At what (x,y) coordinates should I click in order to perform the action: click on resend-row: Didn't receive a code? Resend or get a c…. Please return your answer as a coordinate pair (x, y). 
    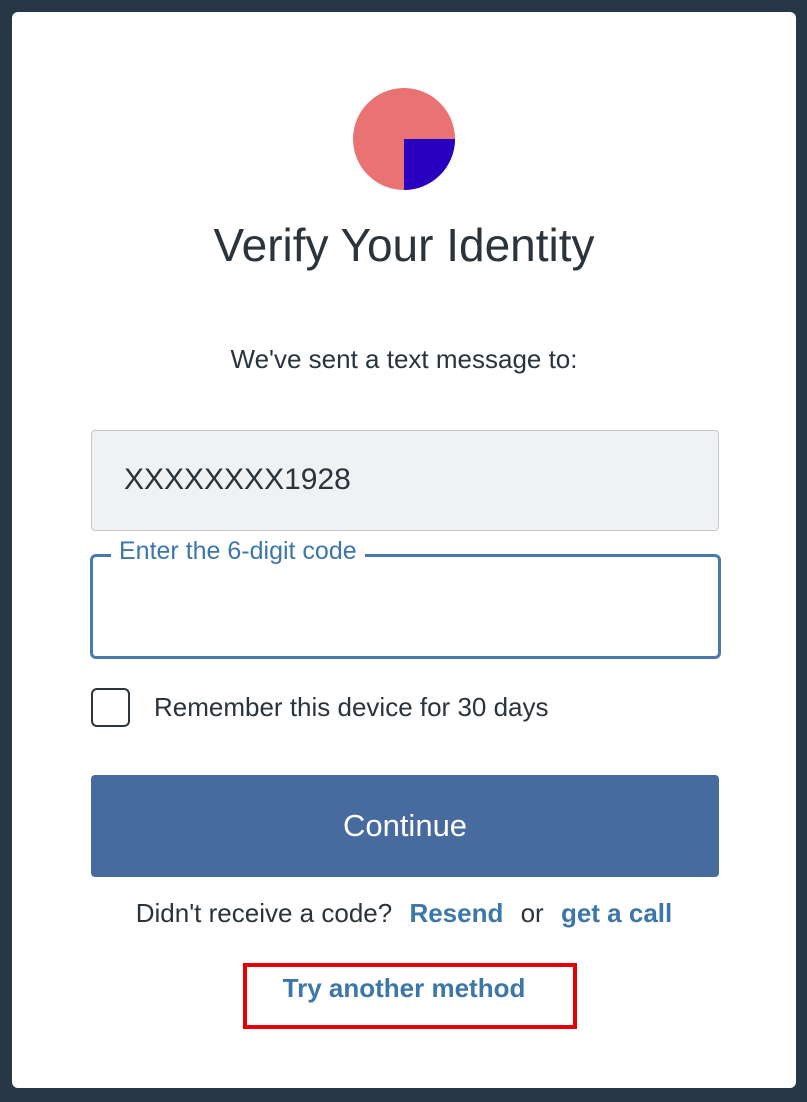
    Looking at the image, I should click on (404, 913).